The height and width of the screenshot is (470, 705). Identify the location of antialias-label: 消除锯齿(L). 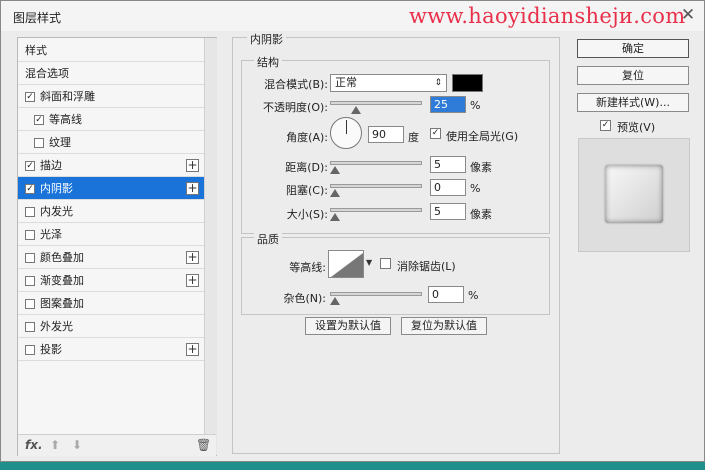
(426, 266).